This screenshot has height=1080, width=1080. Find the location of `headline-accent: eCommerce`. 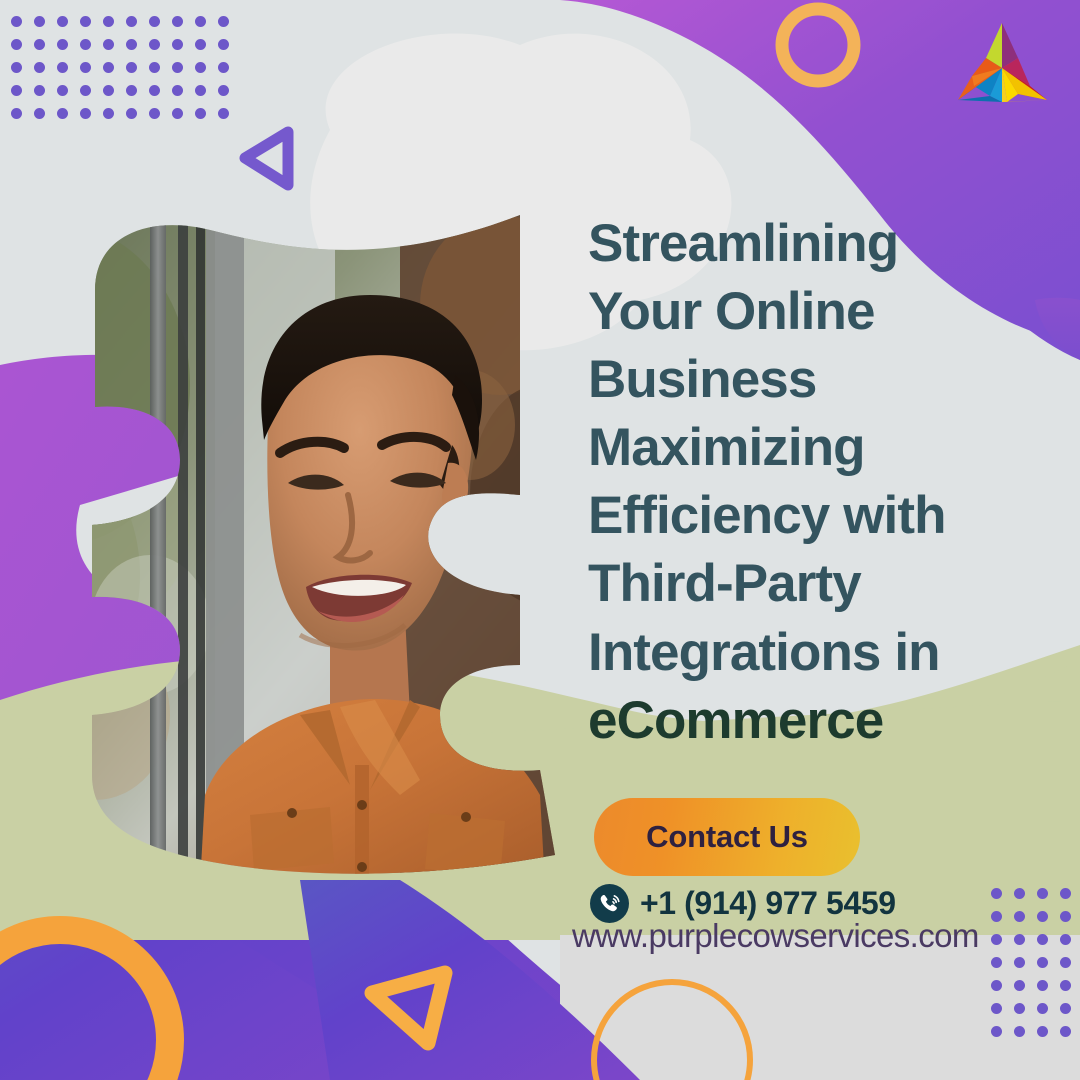

headline-accent: eCommerce is located at coordinates (736, 720).